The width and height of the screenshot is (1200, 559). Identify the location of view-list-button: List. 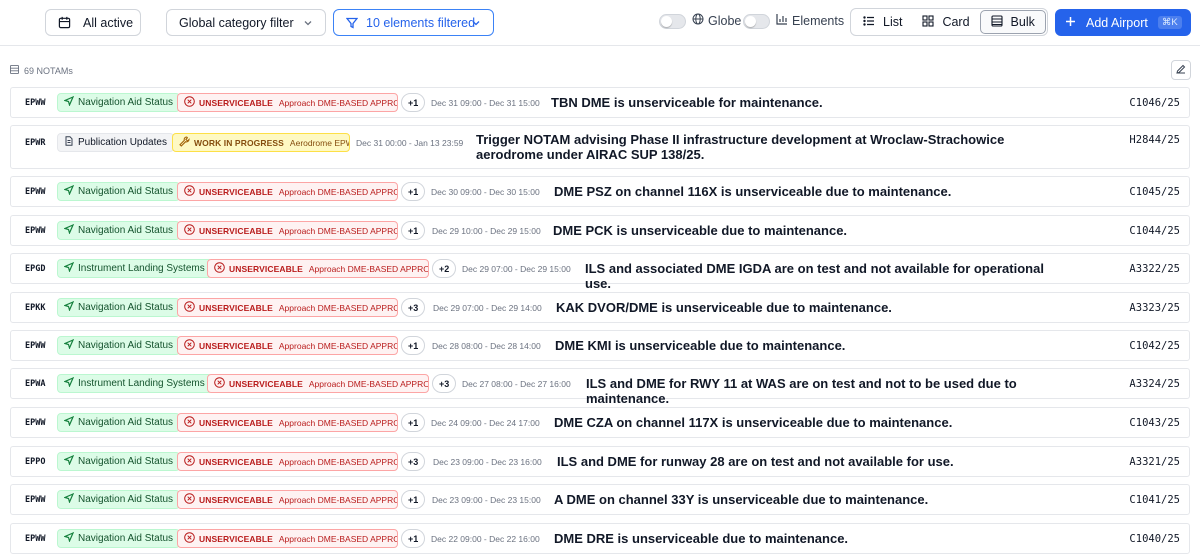
(882, 22).